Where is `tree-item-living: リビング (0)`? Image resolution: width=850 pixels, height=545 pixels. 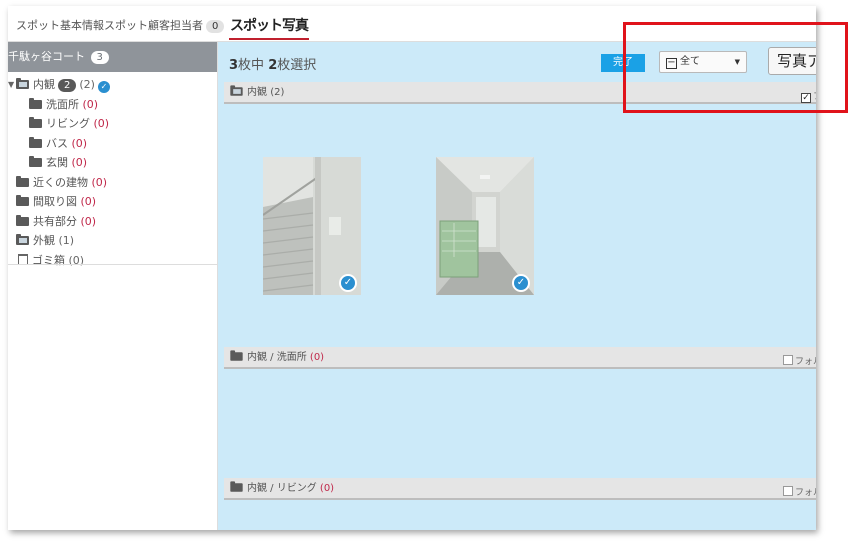 tree-item-living: リビング (0) is located at coordinates (112, 124).